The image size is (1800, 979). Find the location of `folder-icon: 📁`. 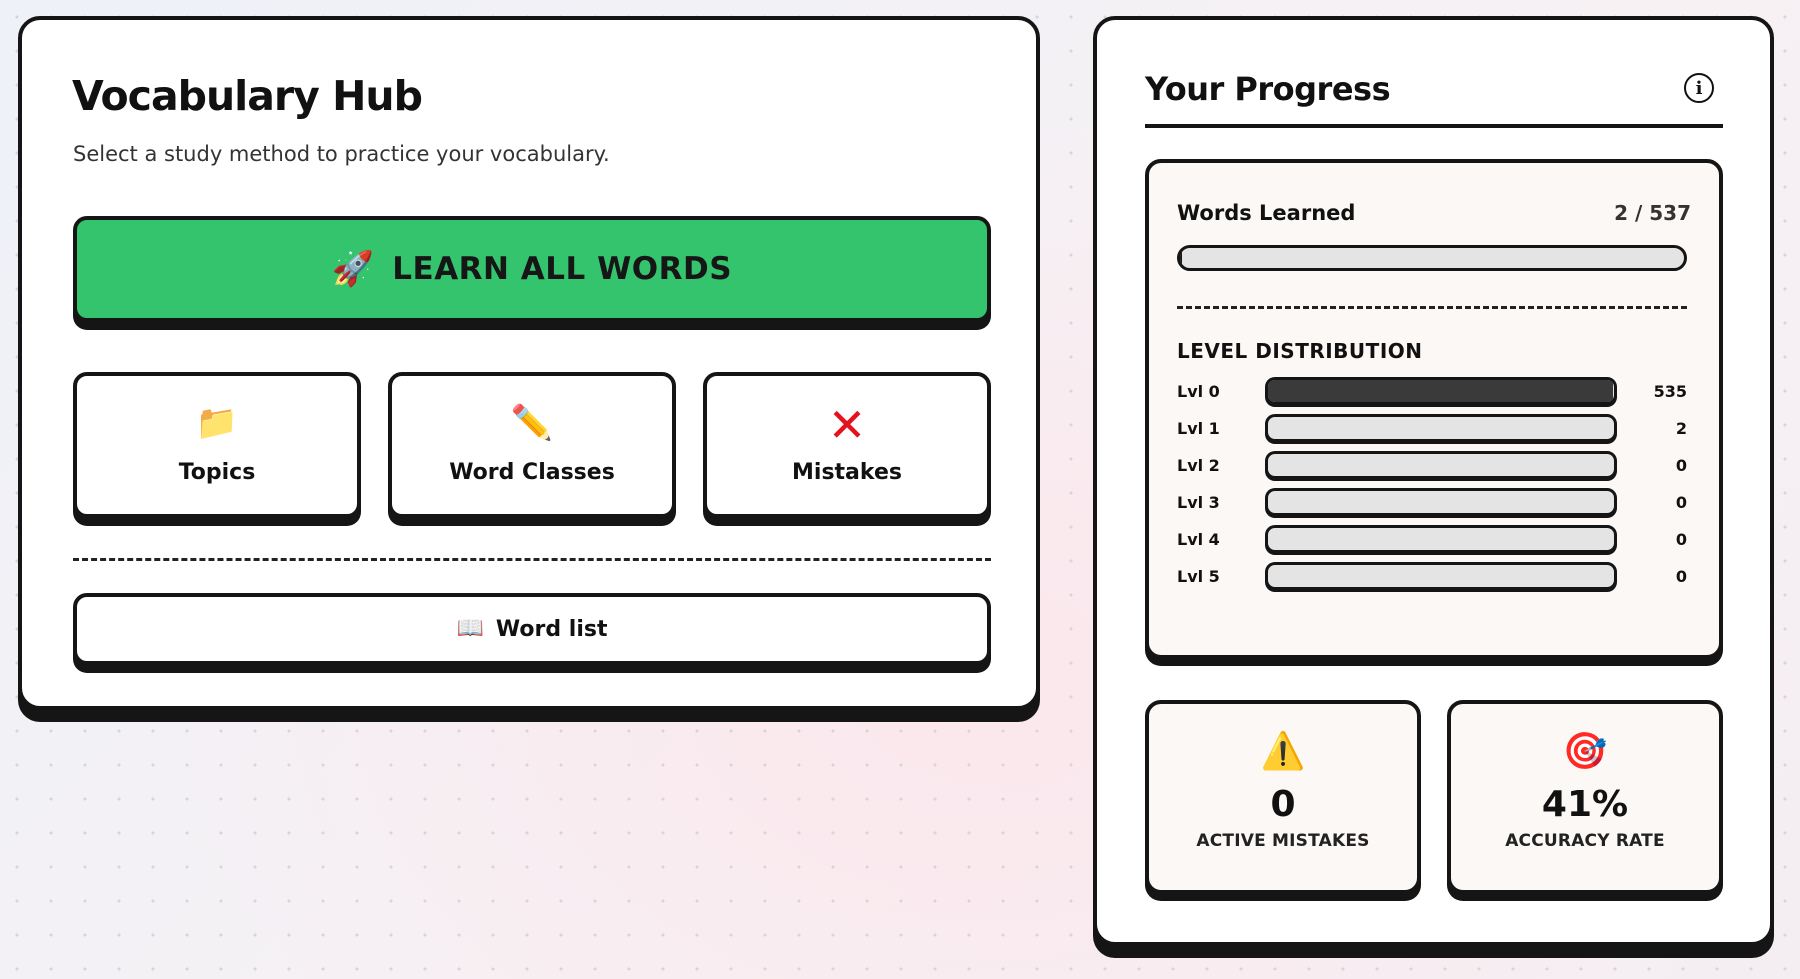

folder-icon: 📁 is located at coordinates (217, 422).